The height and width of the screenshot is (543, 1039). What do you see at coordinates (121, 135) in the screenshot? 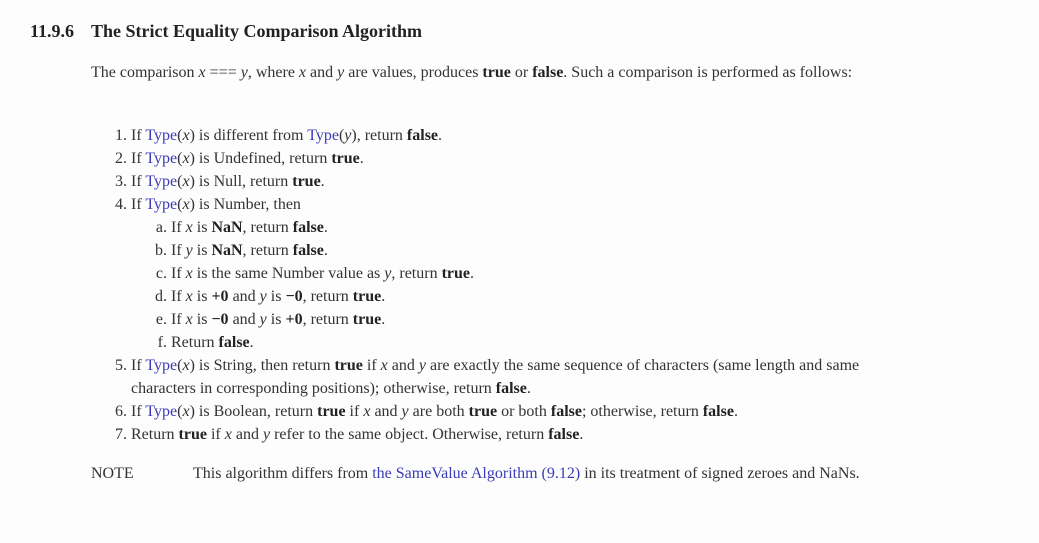
I see `step-number: 1.` at bounding box center [121, 135].